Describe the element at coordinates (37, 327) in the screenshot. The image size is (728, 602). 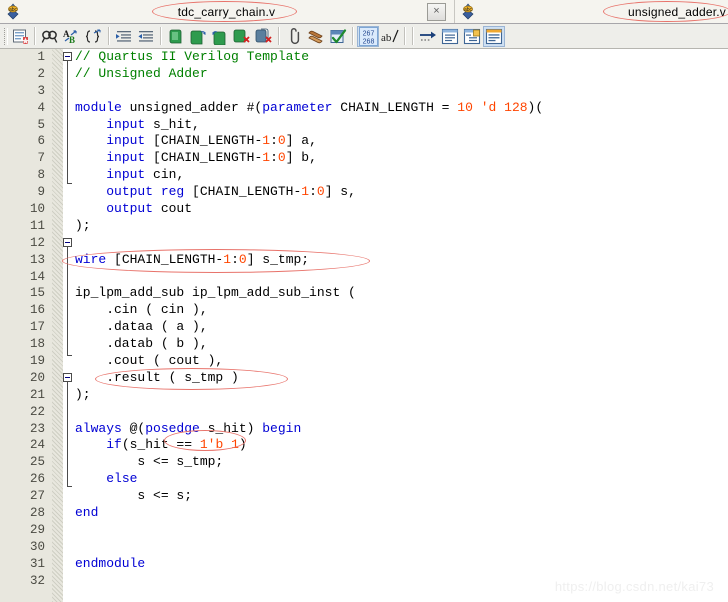
I see `line-number: 17` at that location.